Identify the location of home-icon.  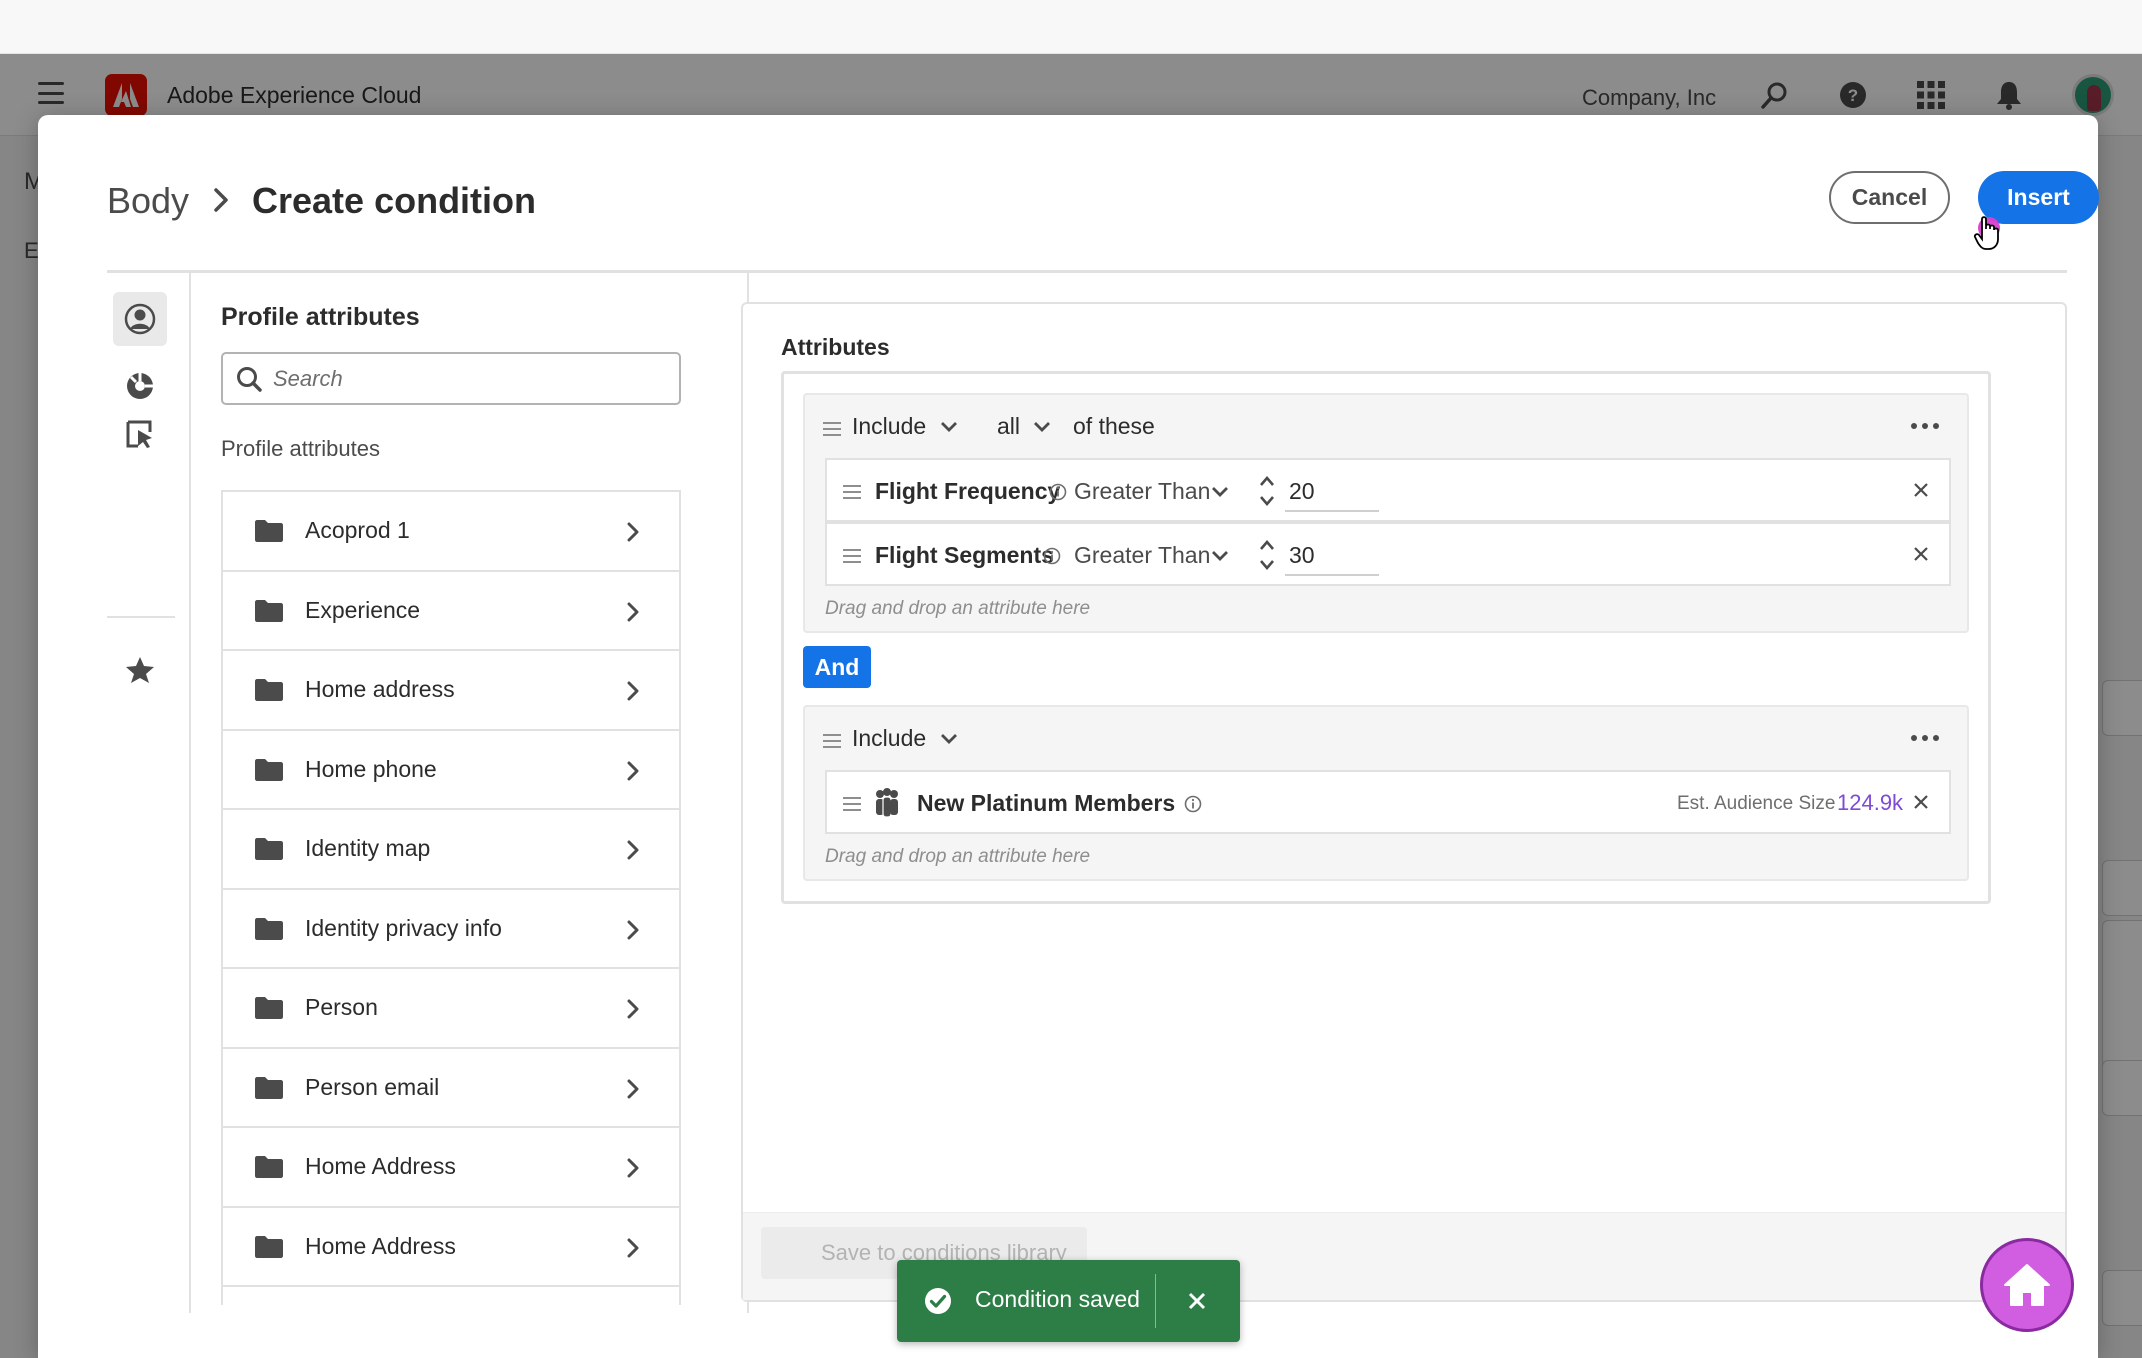
(2027, 1285).